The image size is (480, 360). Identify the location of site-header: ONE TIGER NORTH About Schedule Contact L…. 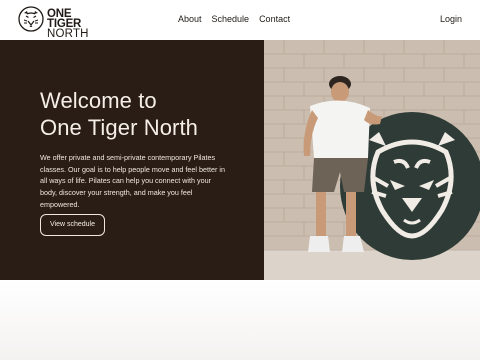
(240, 20).